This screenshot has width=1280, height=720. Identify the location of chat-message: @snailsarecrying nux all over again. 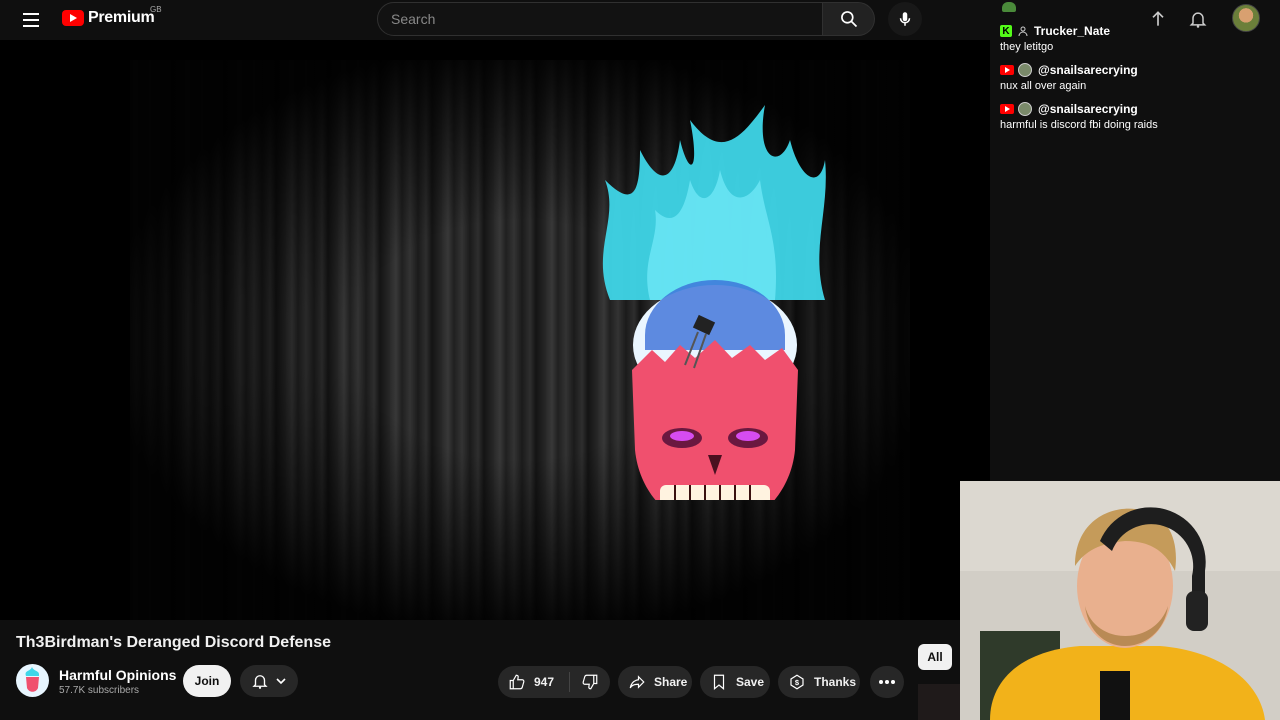
(1140, 77).